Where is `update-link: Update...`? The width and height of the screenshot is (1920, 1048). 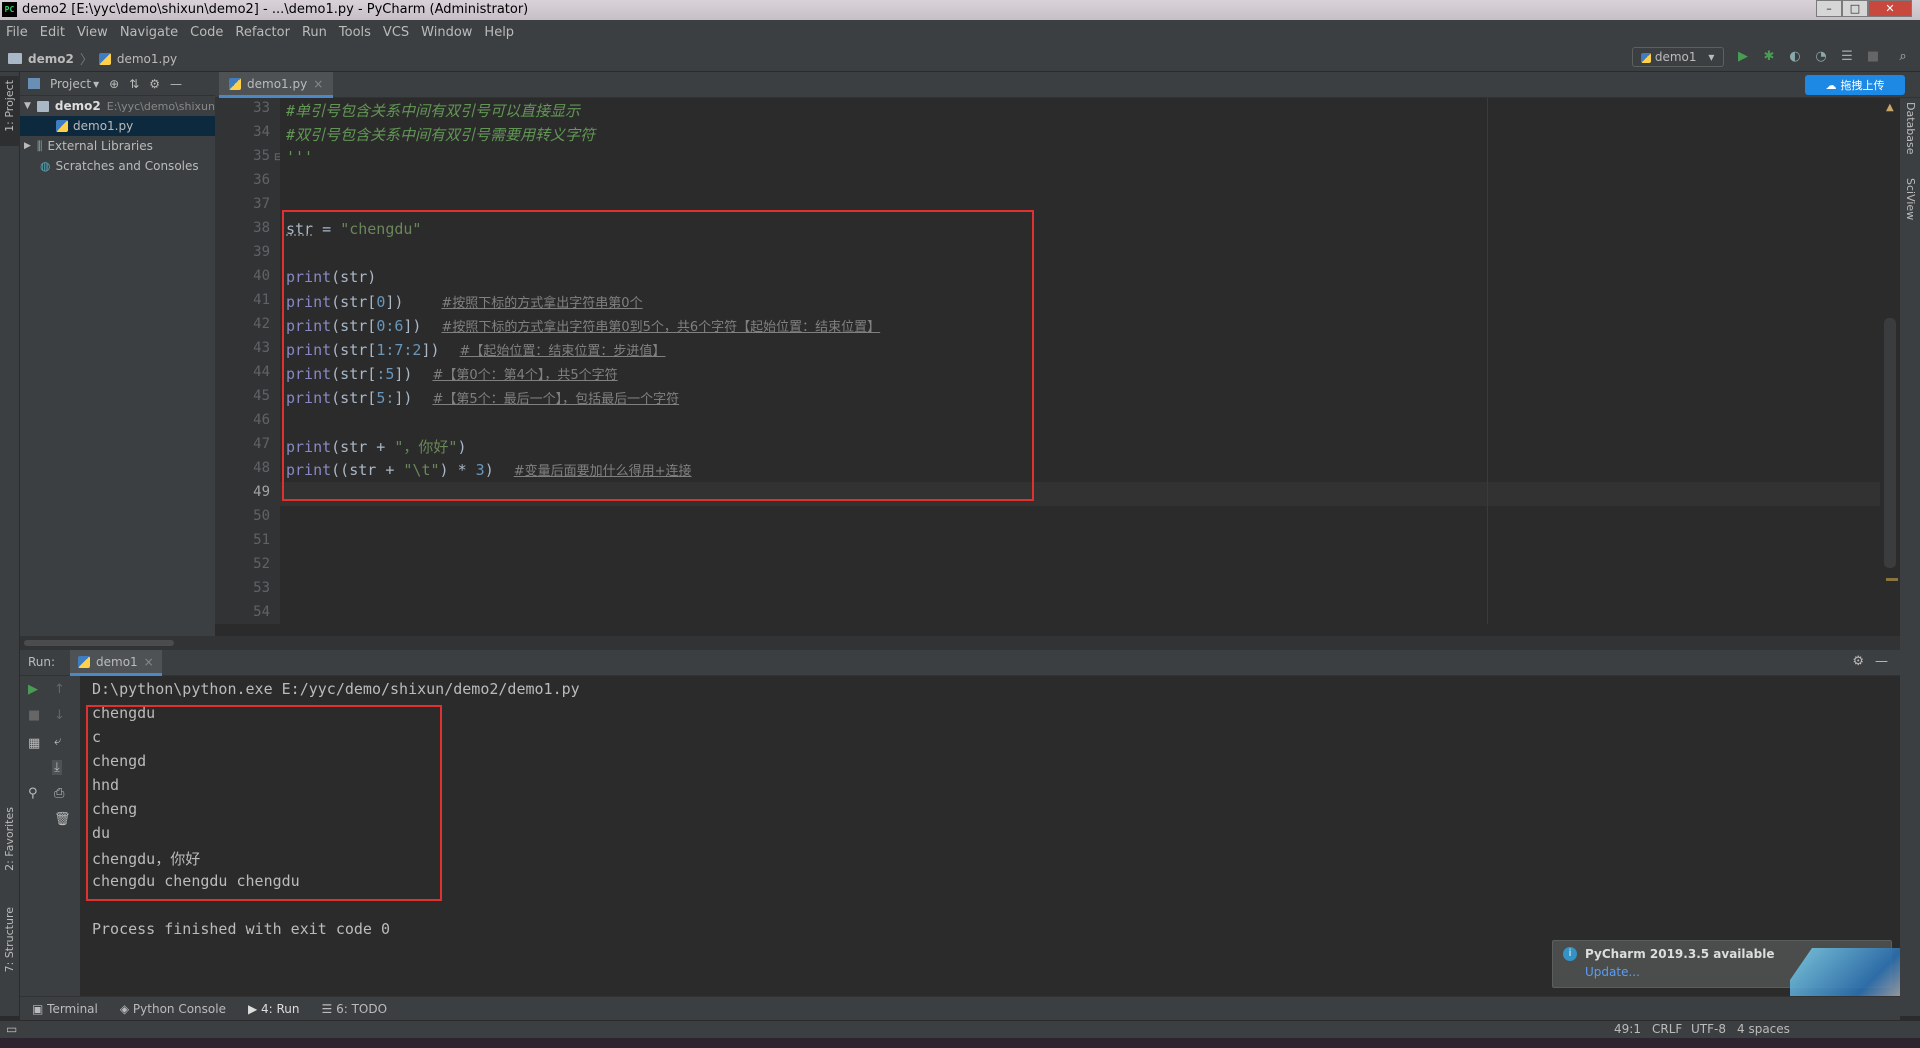
update-link: Update... is located at coordinates (1612, 972).